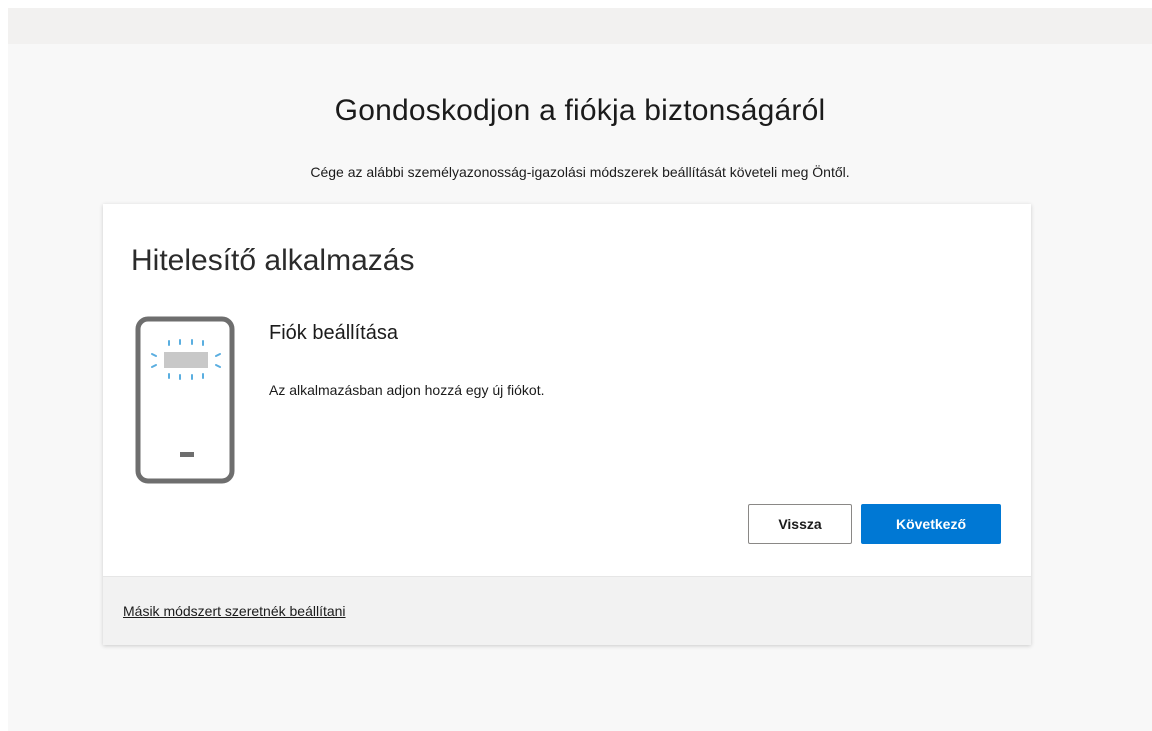 The image size is (1152, 731). Describe the element at coordinates (580, 110) in the screenshot. I see `page-title: Gondoskodjon a fiókja biztonságáról` at that location.